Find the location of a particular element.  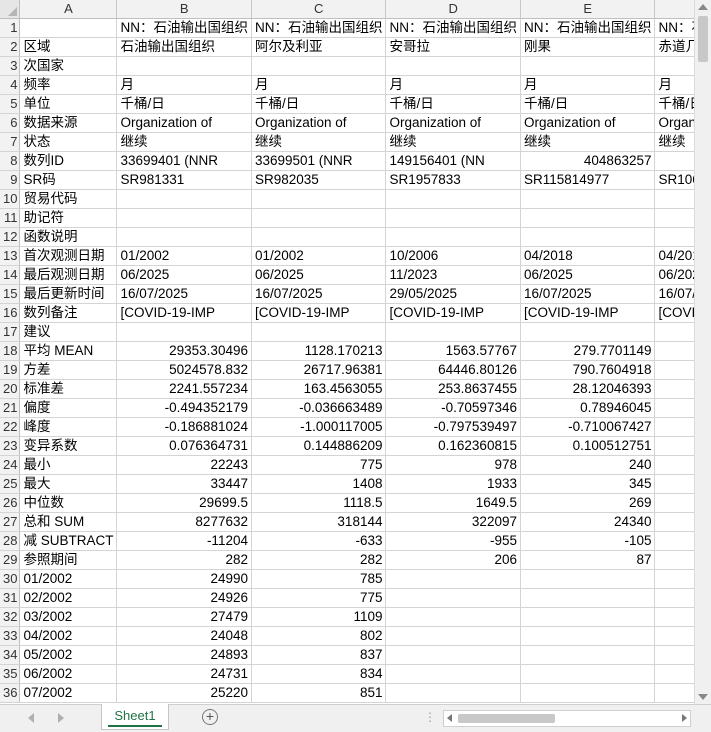

cell-f21: -0.079008918 is located at coordinates (674, 408).